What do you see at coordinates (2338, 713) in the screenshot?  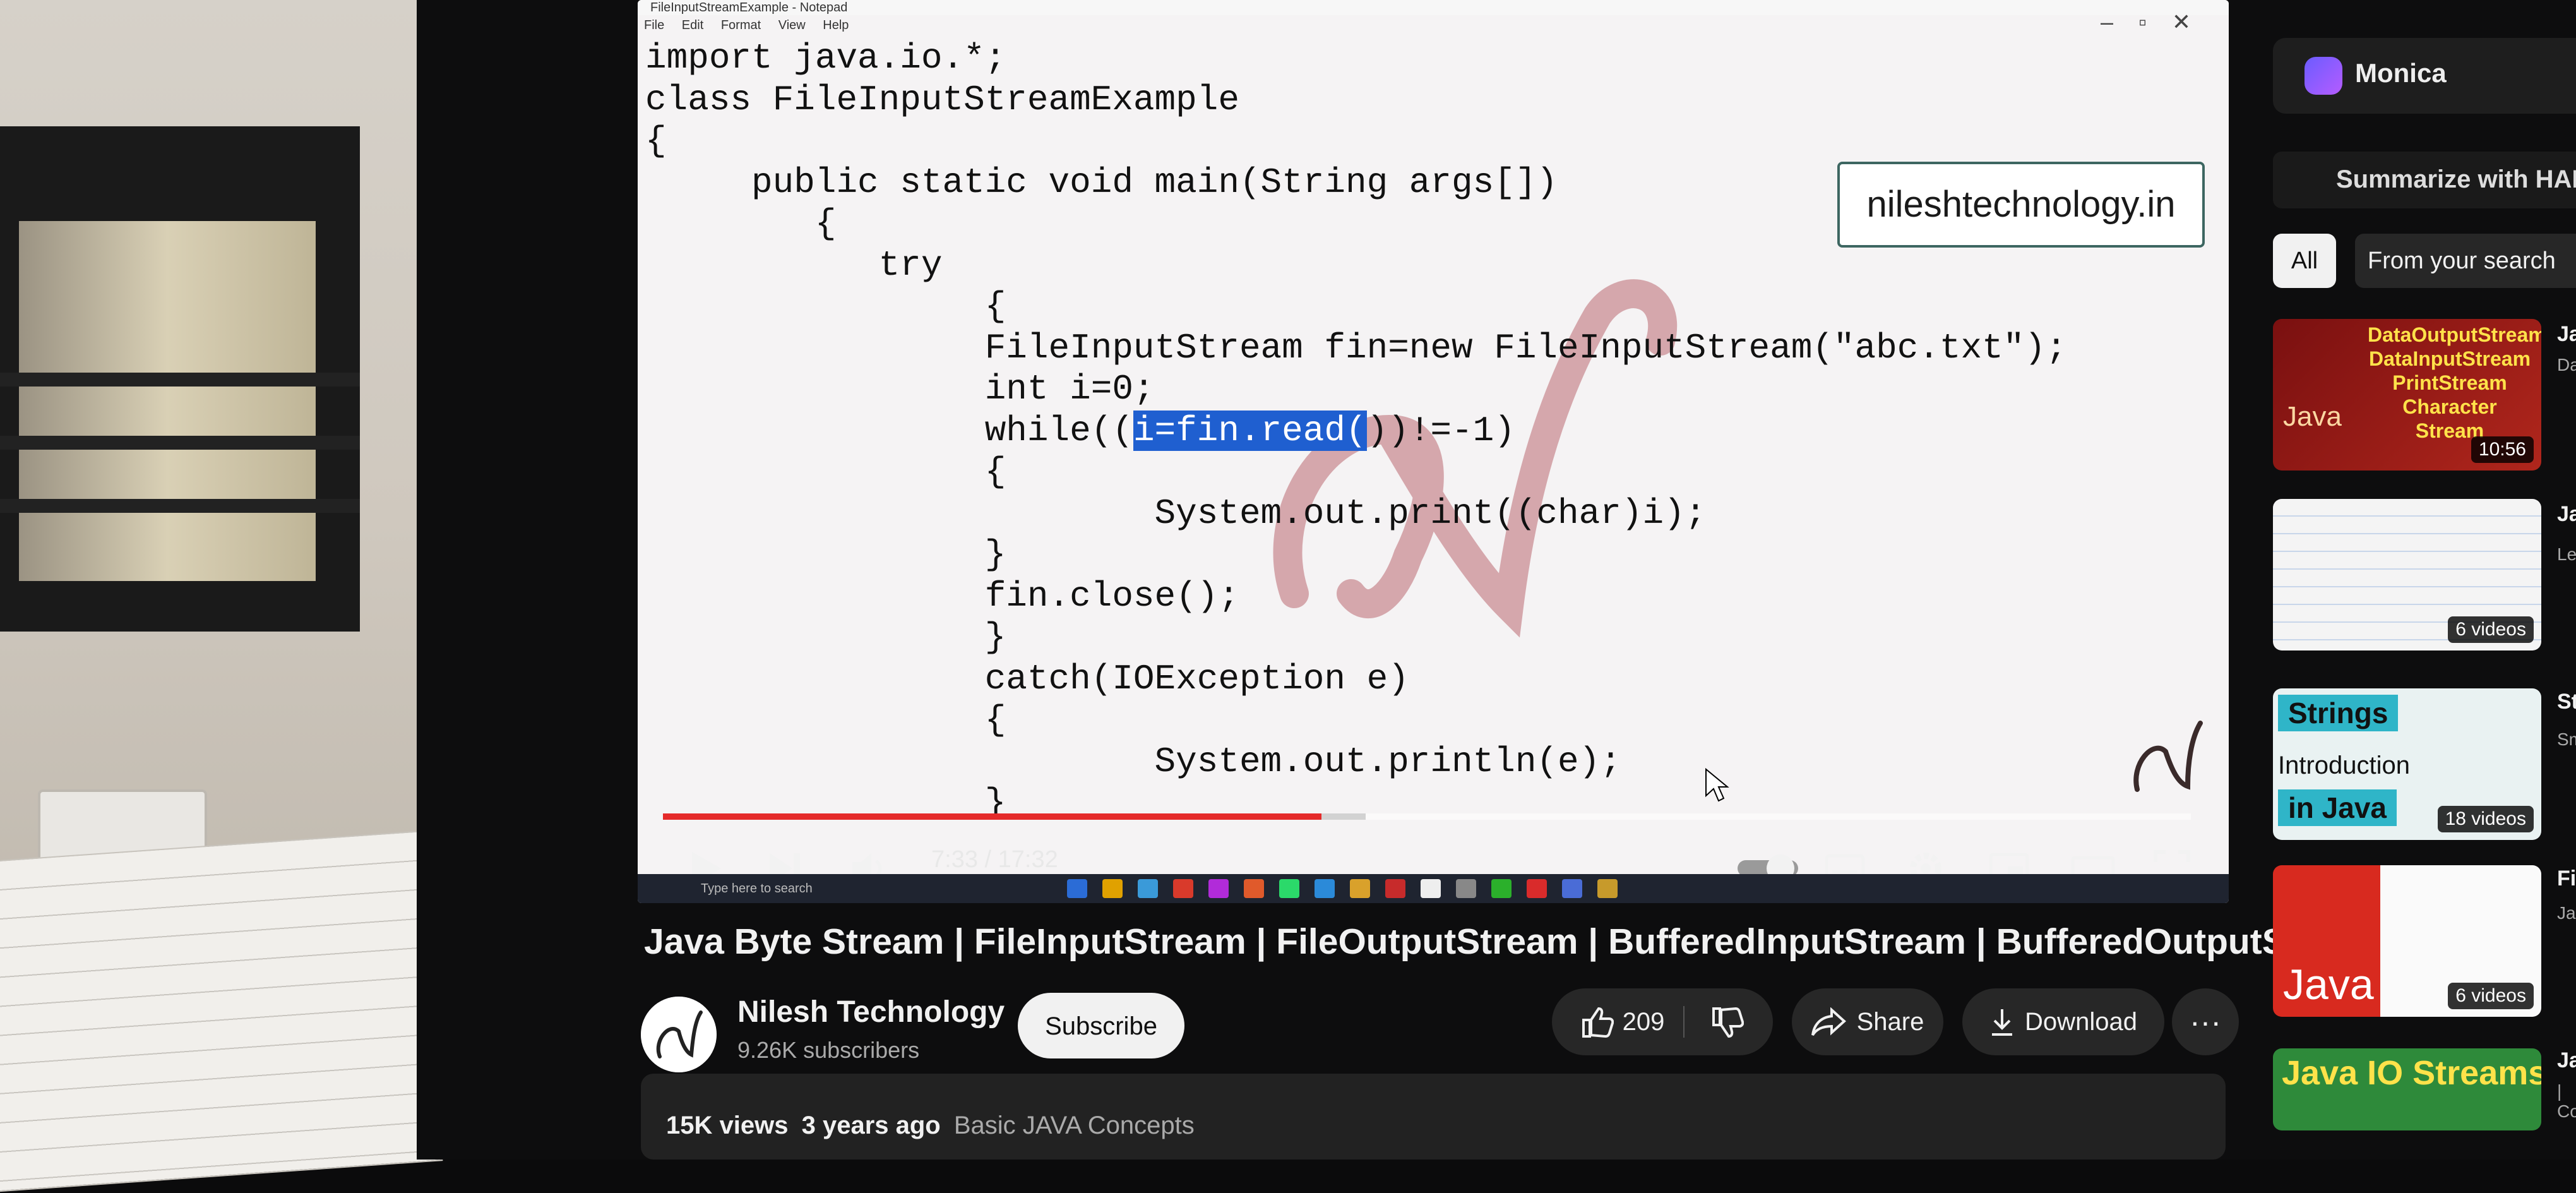 I see `thumbnail-line: Strings` at bounding box center [2338, 713].